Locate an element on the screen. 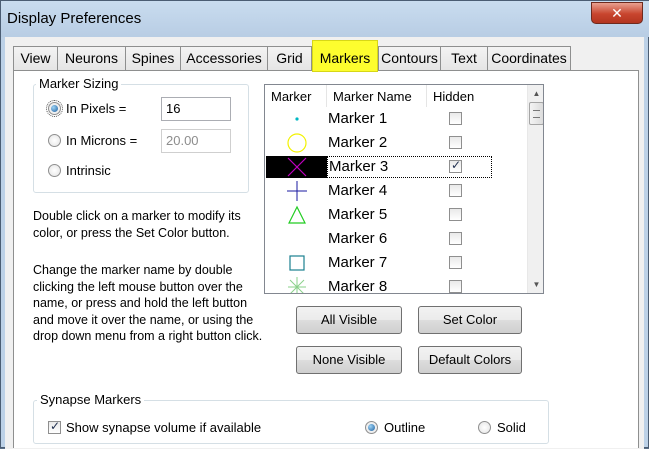 This screenshot has width=649, height=449. pixels-input: 16 is located at coordinates (196, 109).